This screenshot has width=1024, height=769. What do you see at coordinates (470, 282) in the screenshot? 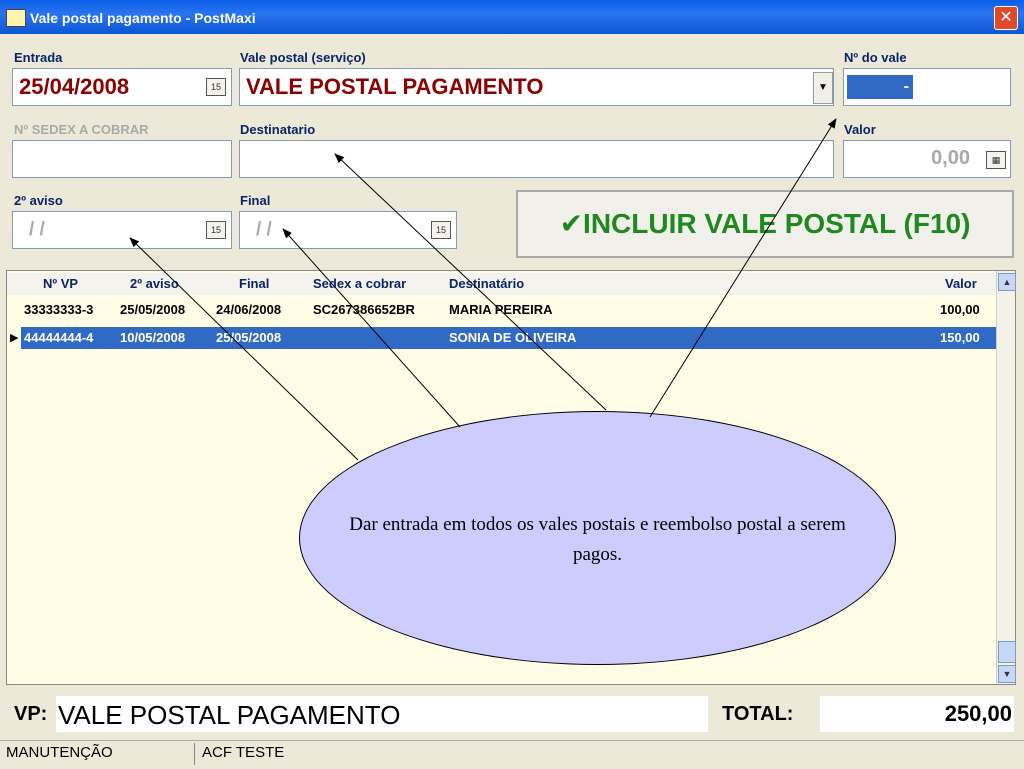
I see `arrow-to-destinatario` at bounding box center [470, 282].